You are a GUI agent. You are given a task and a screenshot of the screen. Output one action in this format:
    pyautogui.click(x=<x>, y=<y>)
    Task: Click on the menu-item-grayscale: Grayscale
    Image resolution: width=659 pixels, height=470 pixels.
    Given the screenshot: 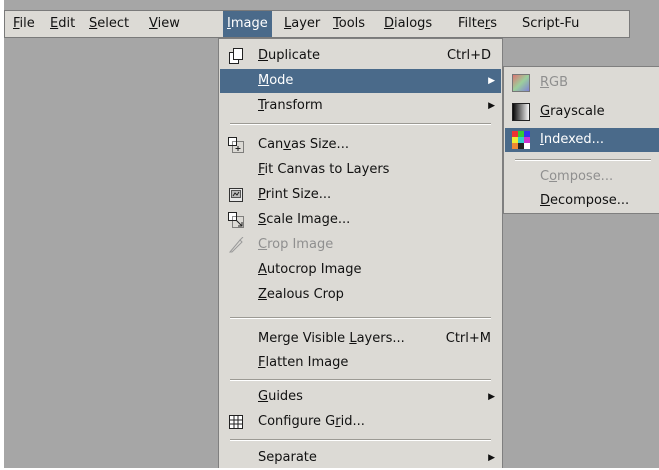 What is the action you would take?
    pyautogui.click(x=582, y=112)
    